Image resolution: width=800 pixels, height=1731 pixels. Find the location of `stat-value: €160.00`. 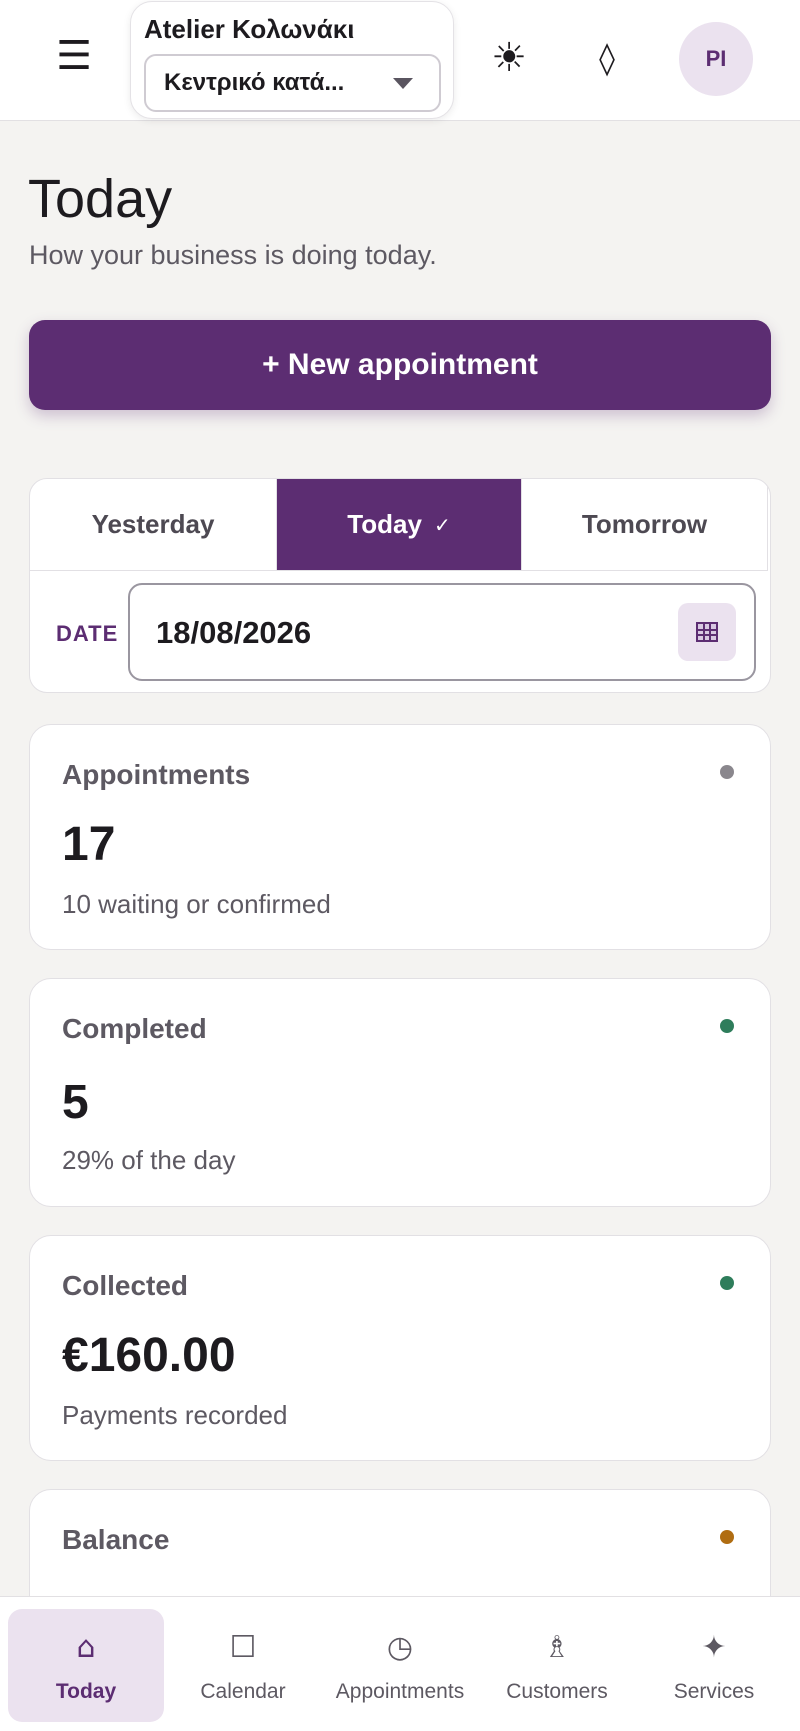

stat-value: €160.00 is located at coordinates (149, 1355).